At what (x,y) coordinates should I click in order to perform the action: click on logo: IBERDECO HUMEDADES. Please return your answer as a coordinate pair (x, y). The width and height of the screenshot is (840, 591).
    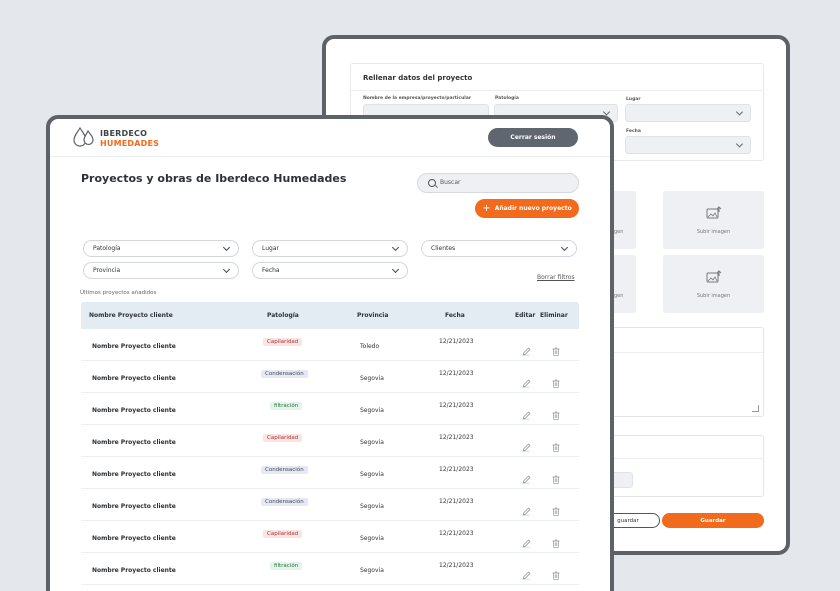
    Looking at the image, I should click on (115, 139).